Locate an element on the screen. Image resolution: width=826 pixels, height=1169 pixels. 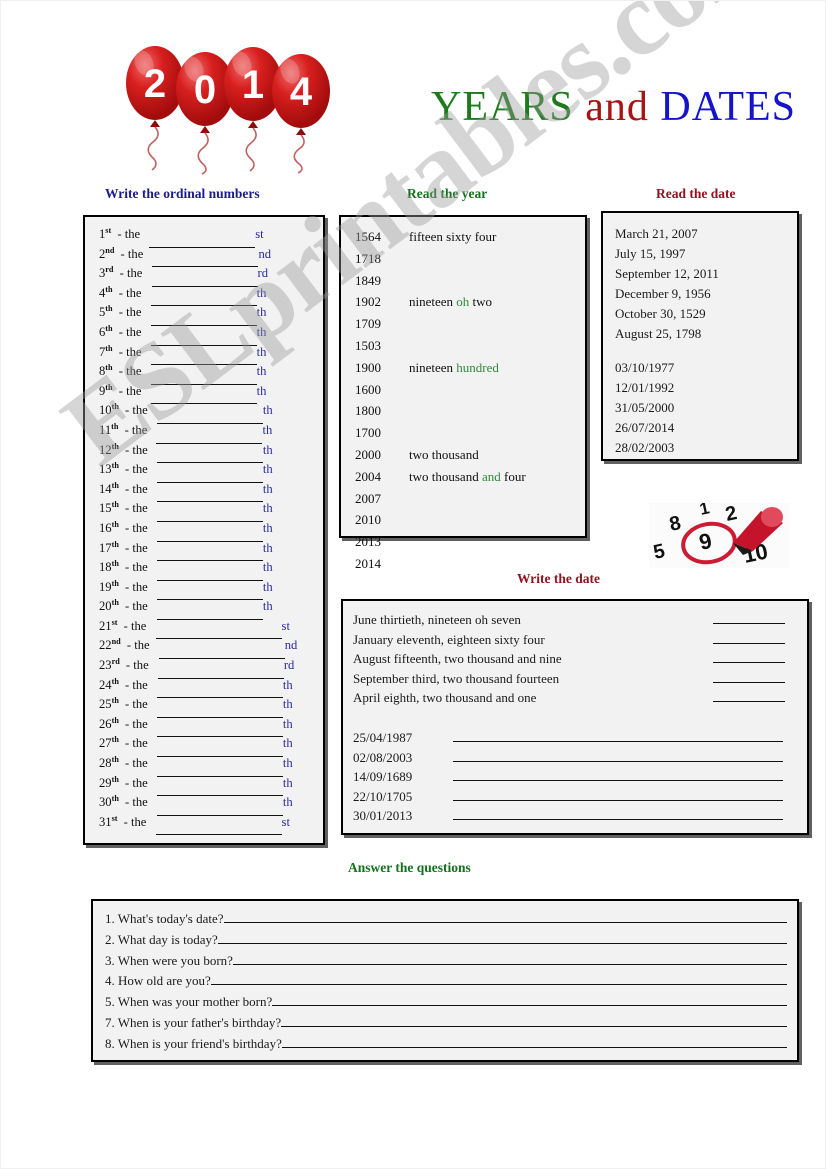
year-words: two thousand and four is located at coordinates (467, 476).